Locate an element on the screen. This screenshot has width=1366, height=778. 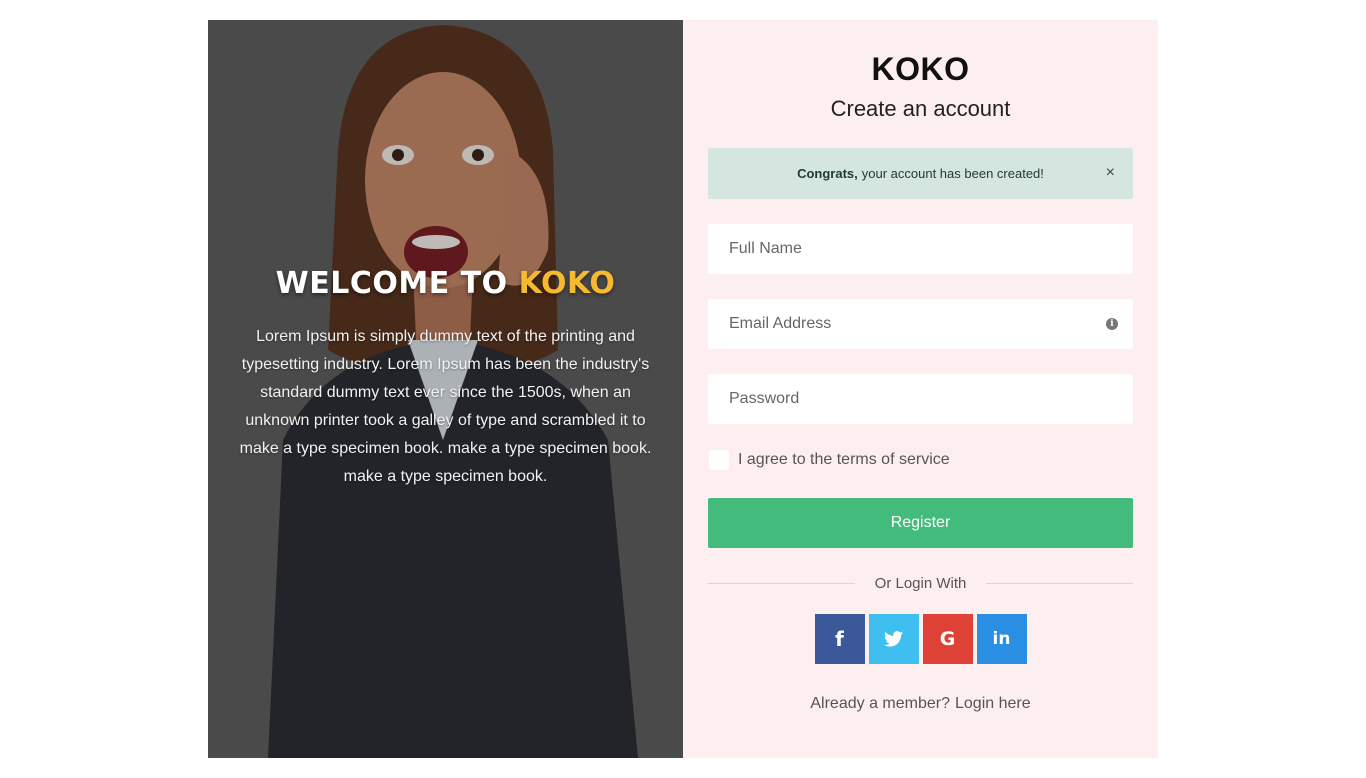
email-input is located at coordinates (920, 324).